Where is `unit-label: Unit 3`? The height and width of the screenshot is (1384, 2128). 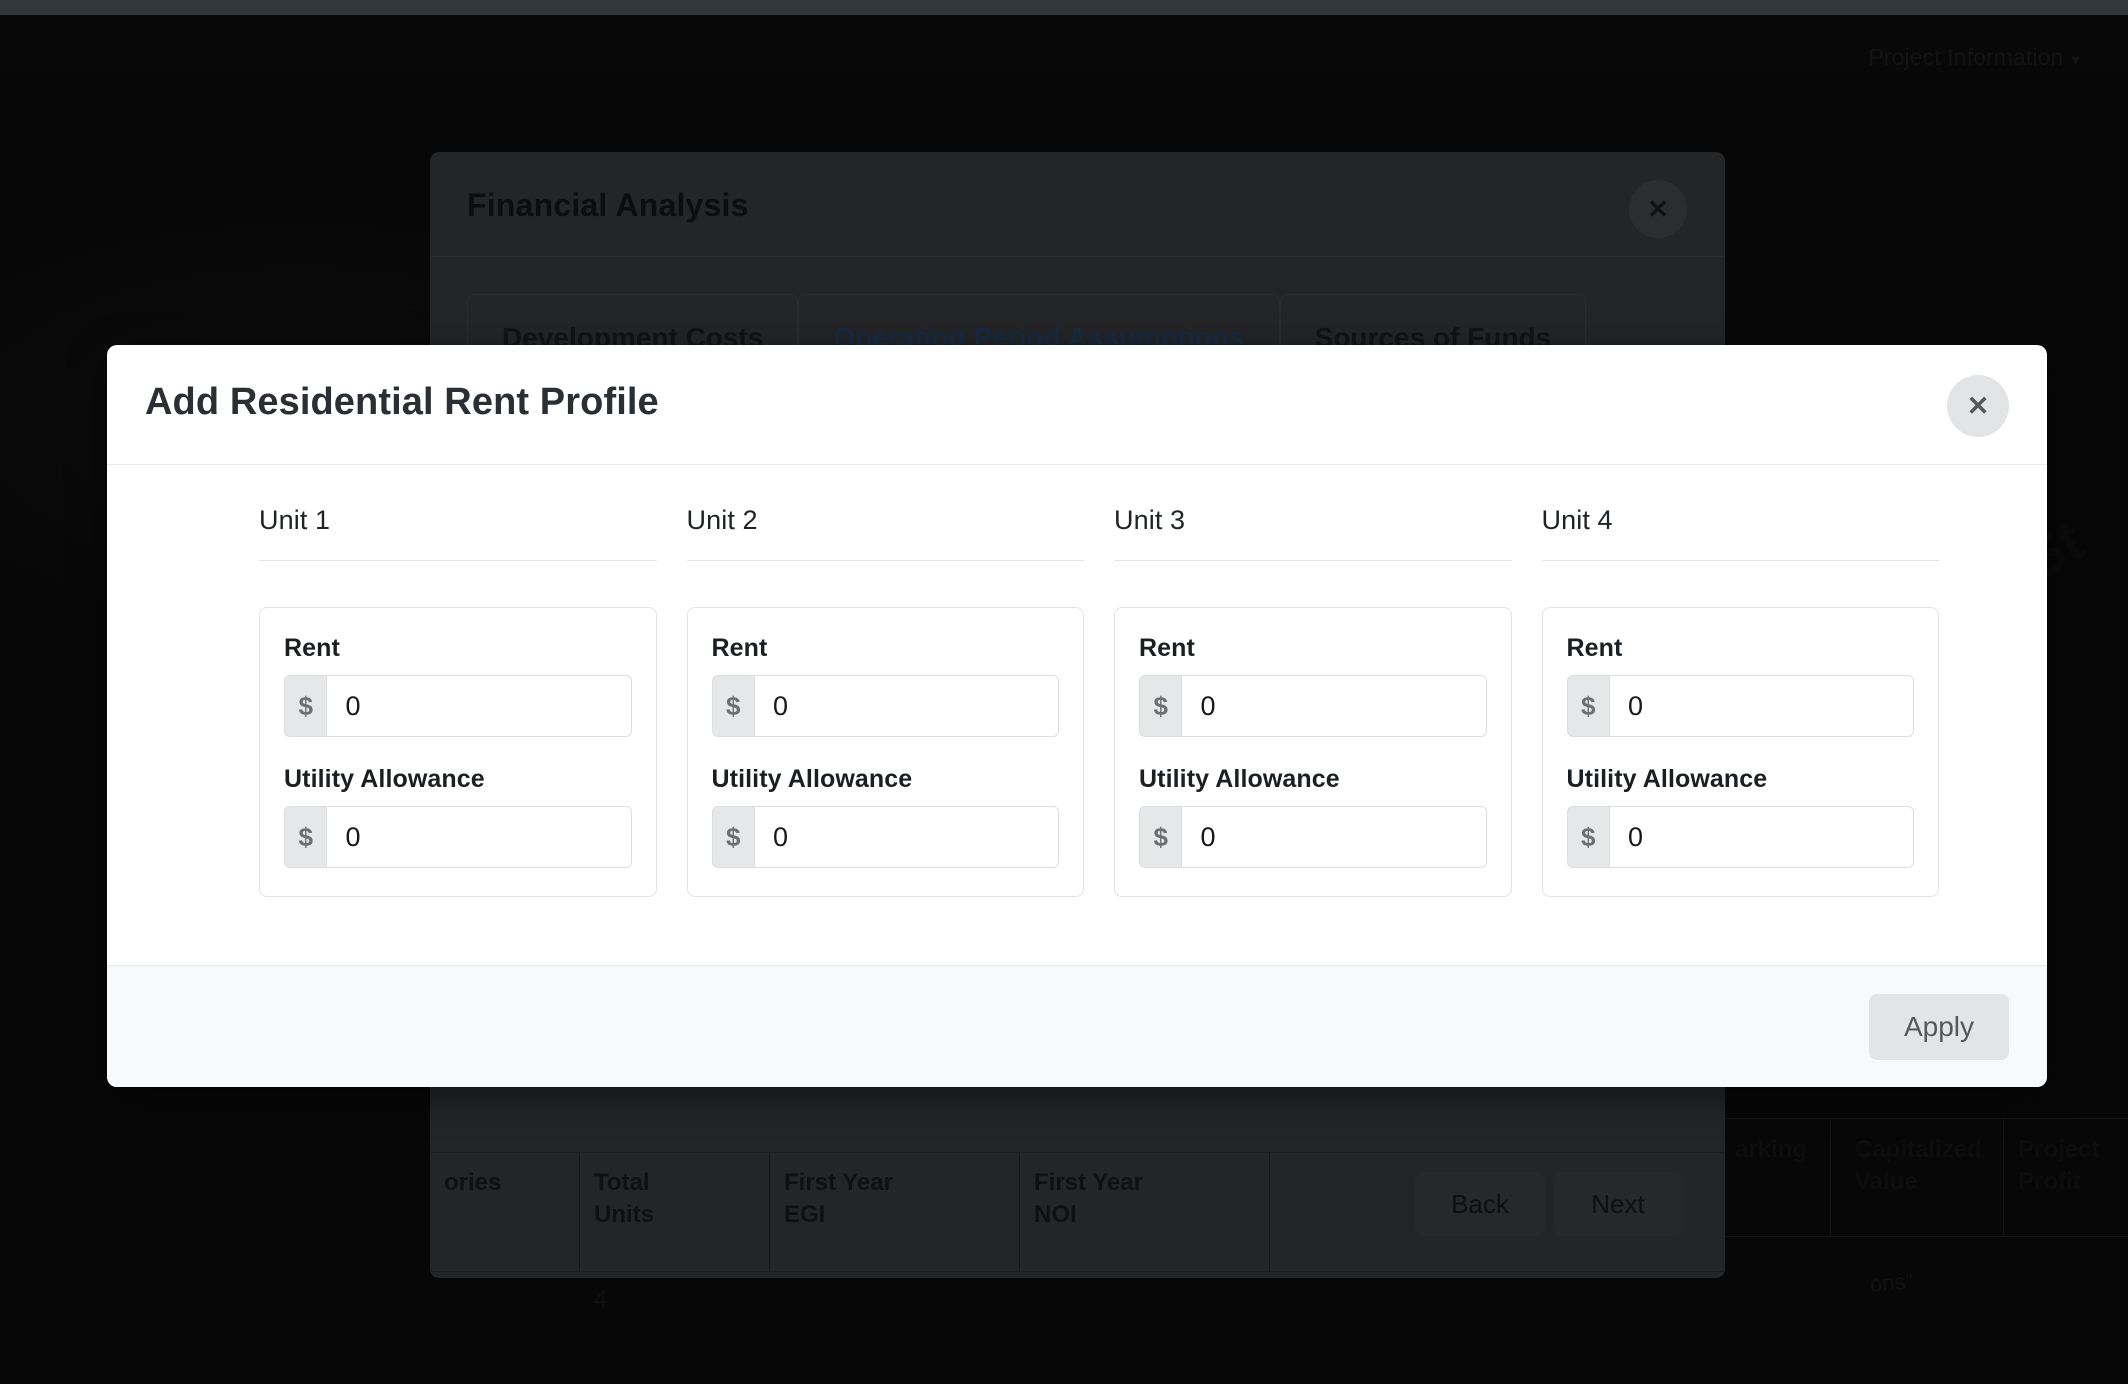
unit-label: Unit 3 is located at coordinates (1313, 533).